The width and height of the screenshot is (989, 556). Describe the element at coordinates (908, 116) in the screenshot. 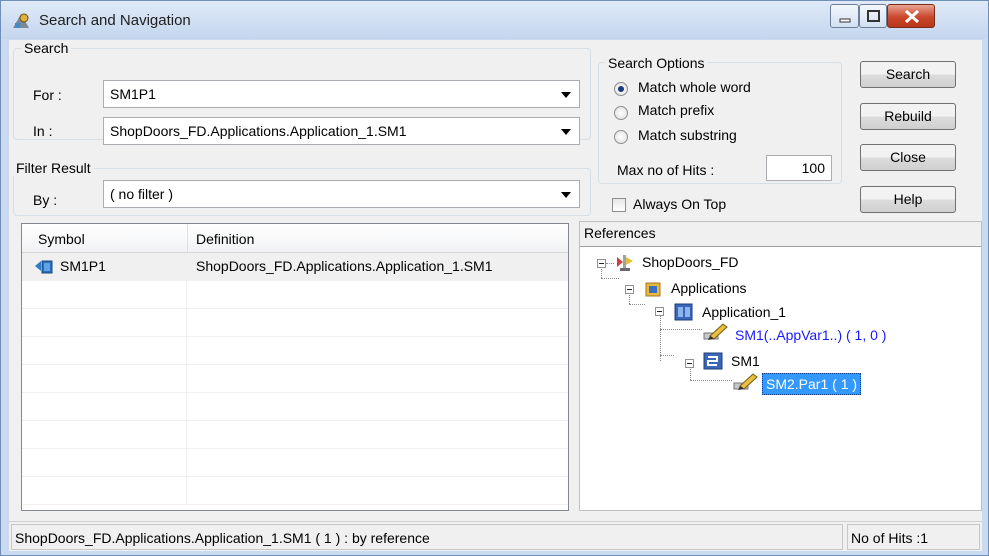

I see `rebuild-button: Rebuild` at that location.